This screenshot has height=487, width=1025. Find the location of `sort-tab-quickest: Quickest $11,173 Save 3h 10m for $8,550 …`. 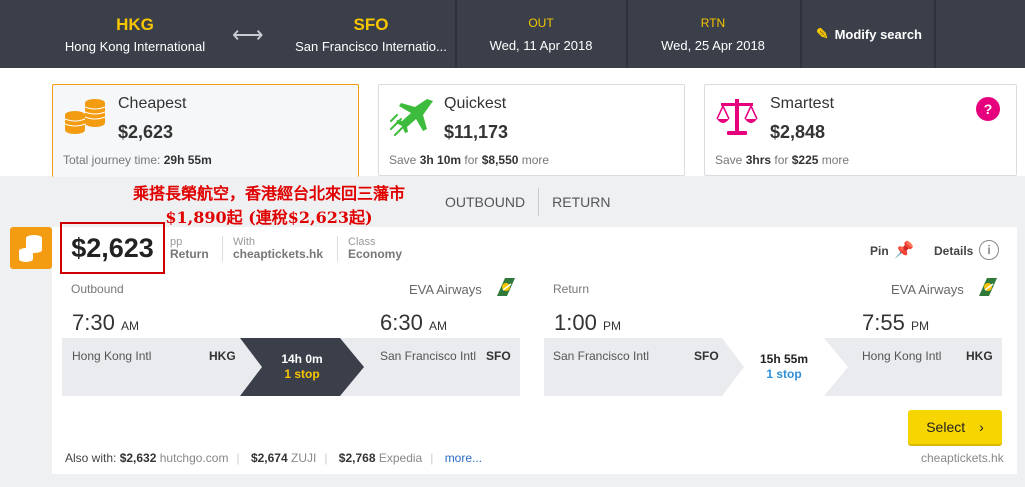

sort-tab-quickest: Quickest $11,173 Save 3h 10m for $8,550 … is located at coordinates (531, 130).